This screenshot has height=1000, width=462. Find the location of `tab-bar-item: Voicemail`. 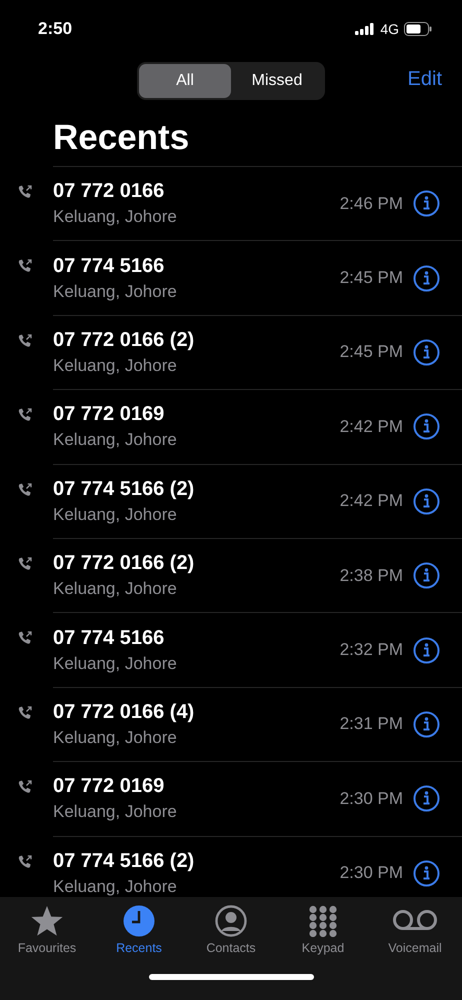

tab-bar-item: Voicemail is located at coordinates (415, 930).